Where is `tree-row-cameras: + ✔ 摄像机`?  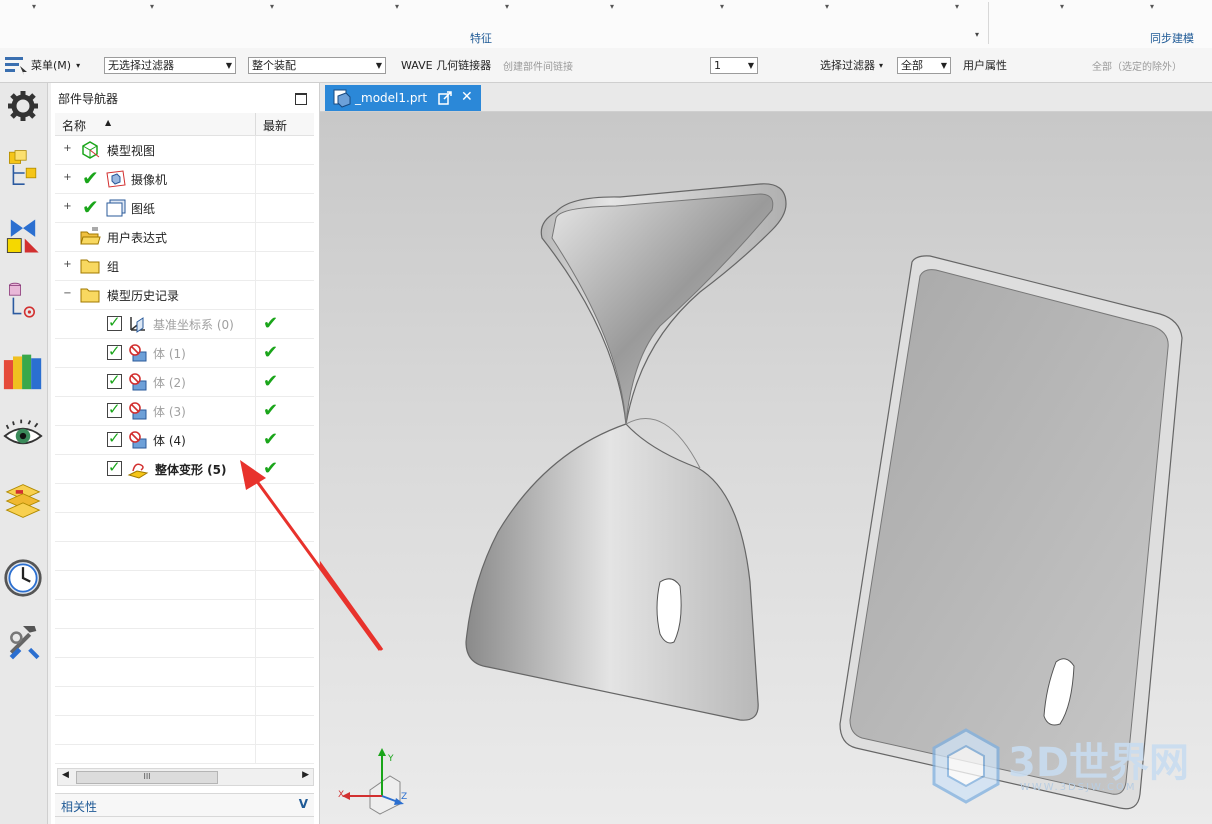
tree-row-cameras: + ✔ 摄像机 is located at coordinates (184, 179).